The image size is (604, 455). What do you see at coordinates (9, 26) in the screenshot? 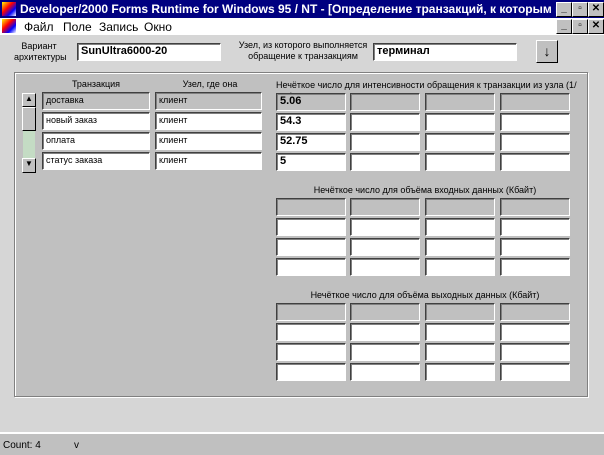
I see `document-icon` at bounding box center [9, 26].